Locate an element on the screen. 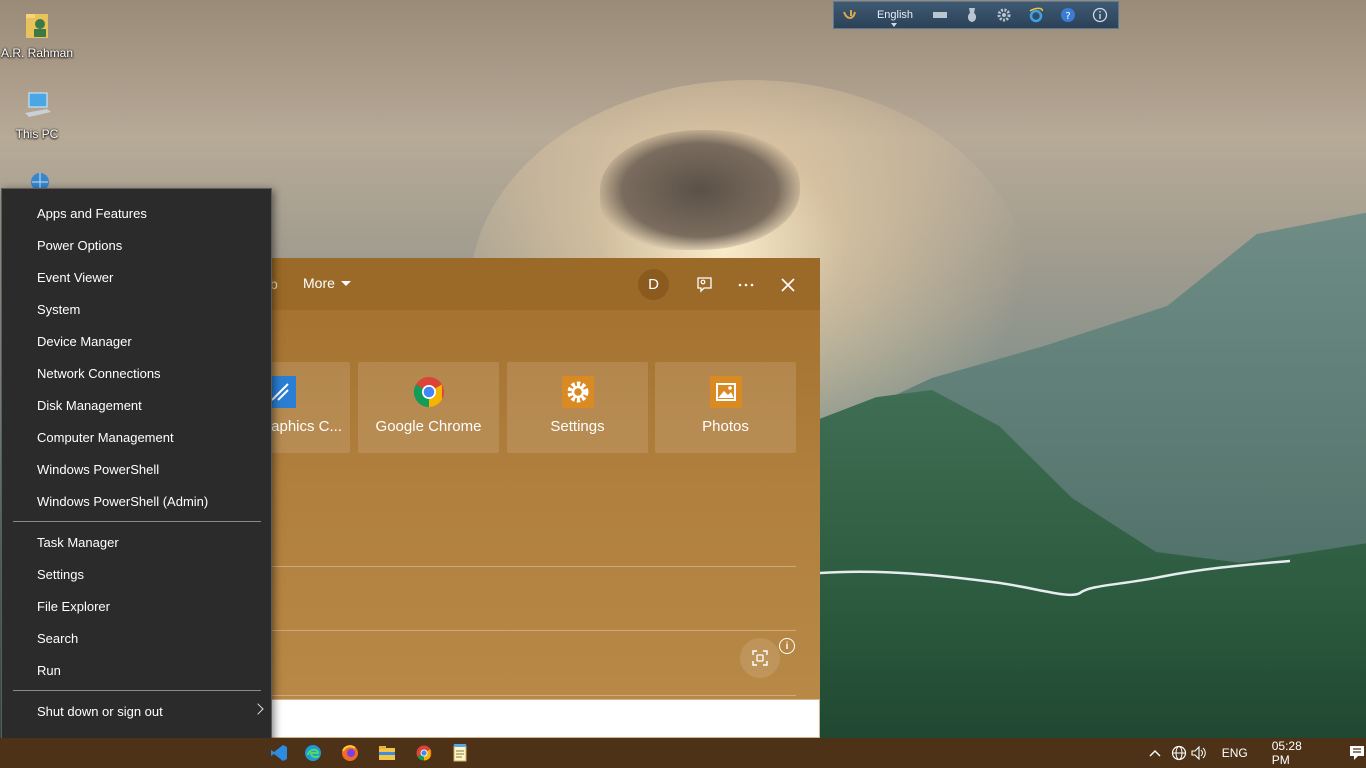 This screenshot has height=768, width=1366. taskbar: ENG 05:28 PM is located at coordinates (683, 753).